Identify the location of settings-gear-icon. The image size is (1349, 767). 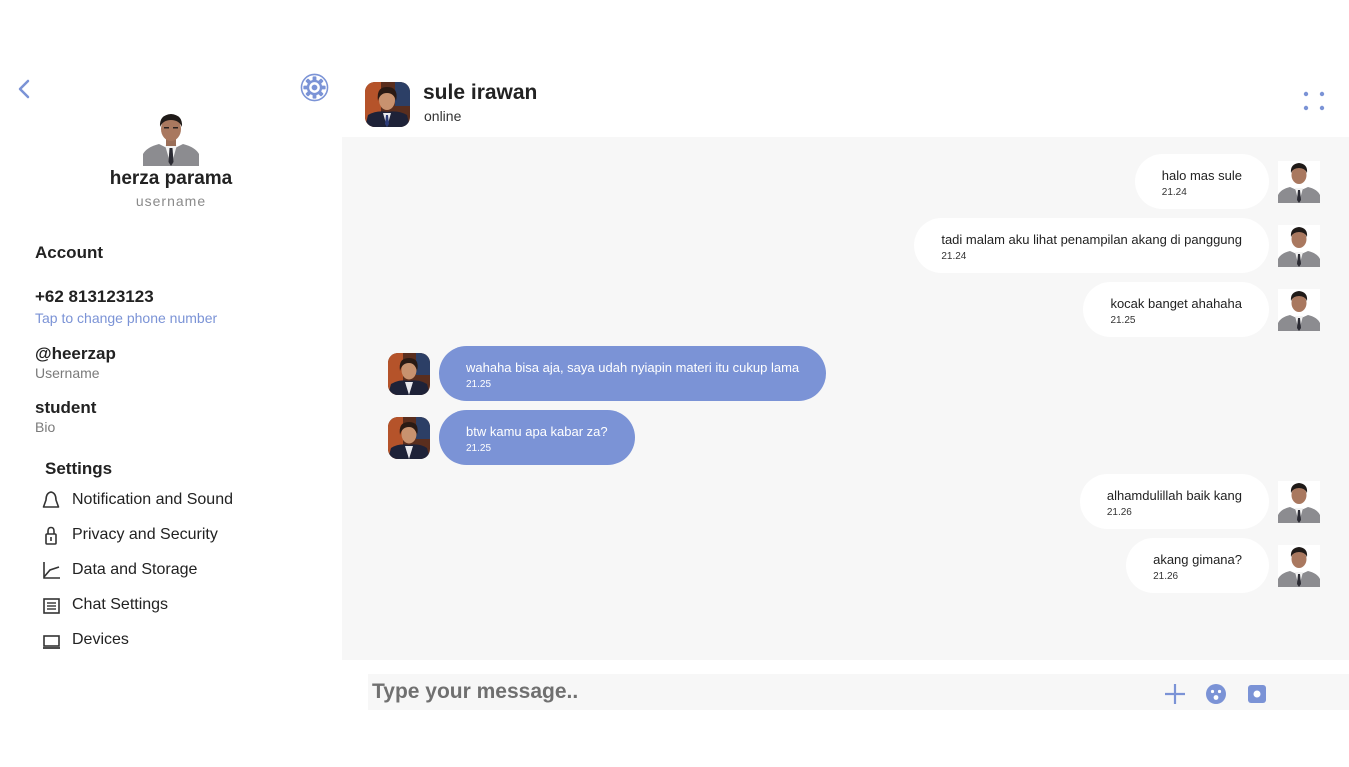
(314, 87).